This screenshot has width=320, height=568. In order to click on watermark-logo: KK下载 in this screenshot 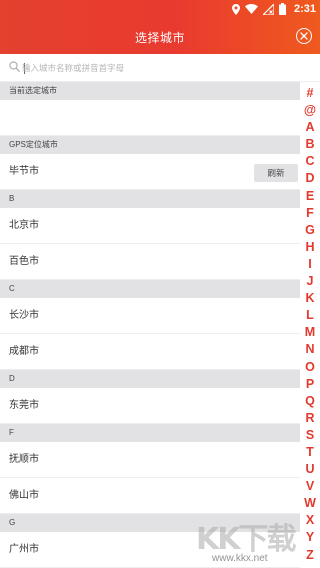, I will do `click(246, 539)`.